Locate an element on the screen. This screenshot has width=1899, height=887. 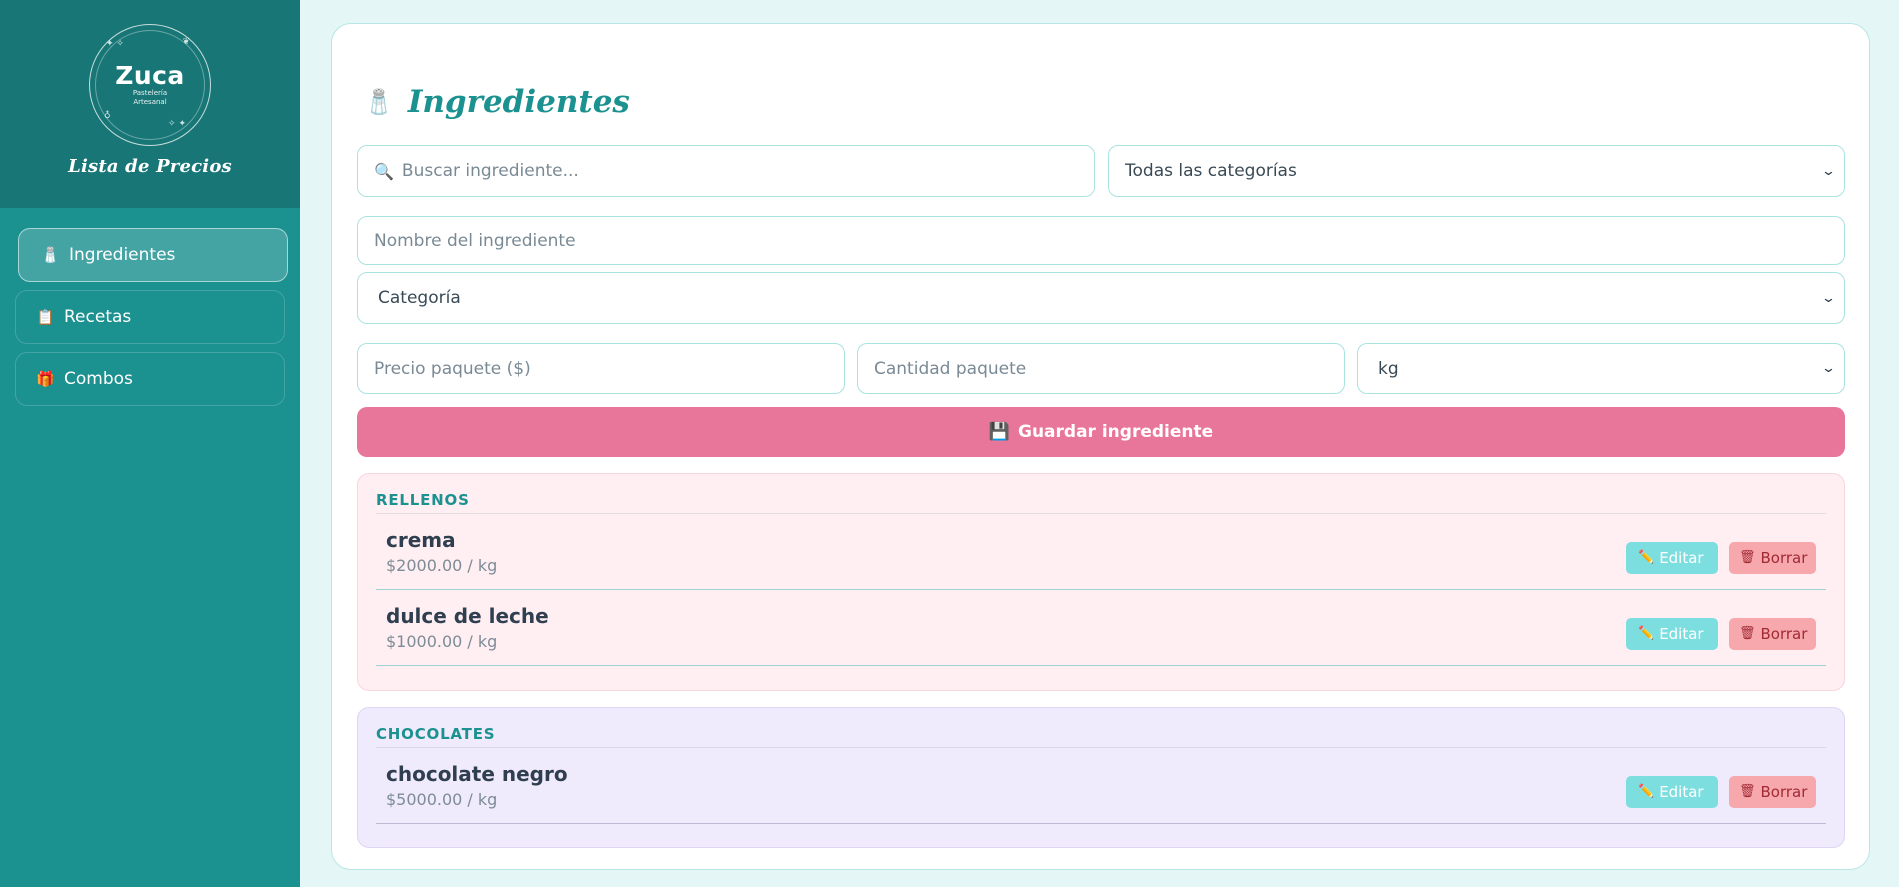
item-name: dulce de leche is located at coordinates (467, 616).